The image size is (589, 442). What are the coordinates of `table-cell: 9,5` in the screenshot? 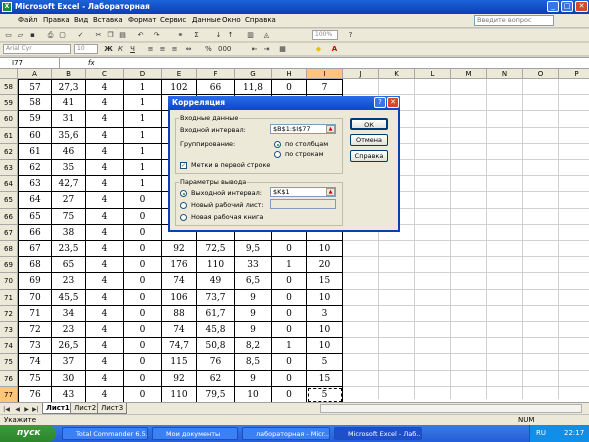 It's located at (253, 249).